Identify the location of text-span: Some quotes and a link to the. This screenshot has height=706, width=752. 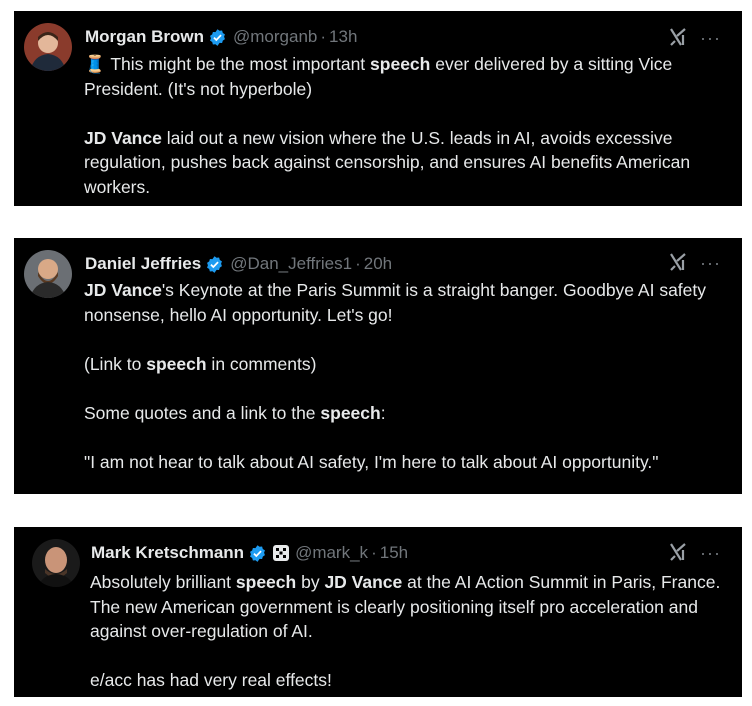
(202, 412).